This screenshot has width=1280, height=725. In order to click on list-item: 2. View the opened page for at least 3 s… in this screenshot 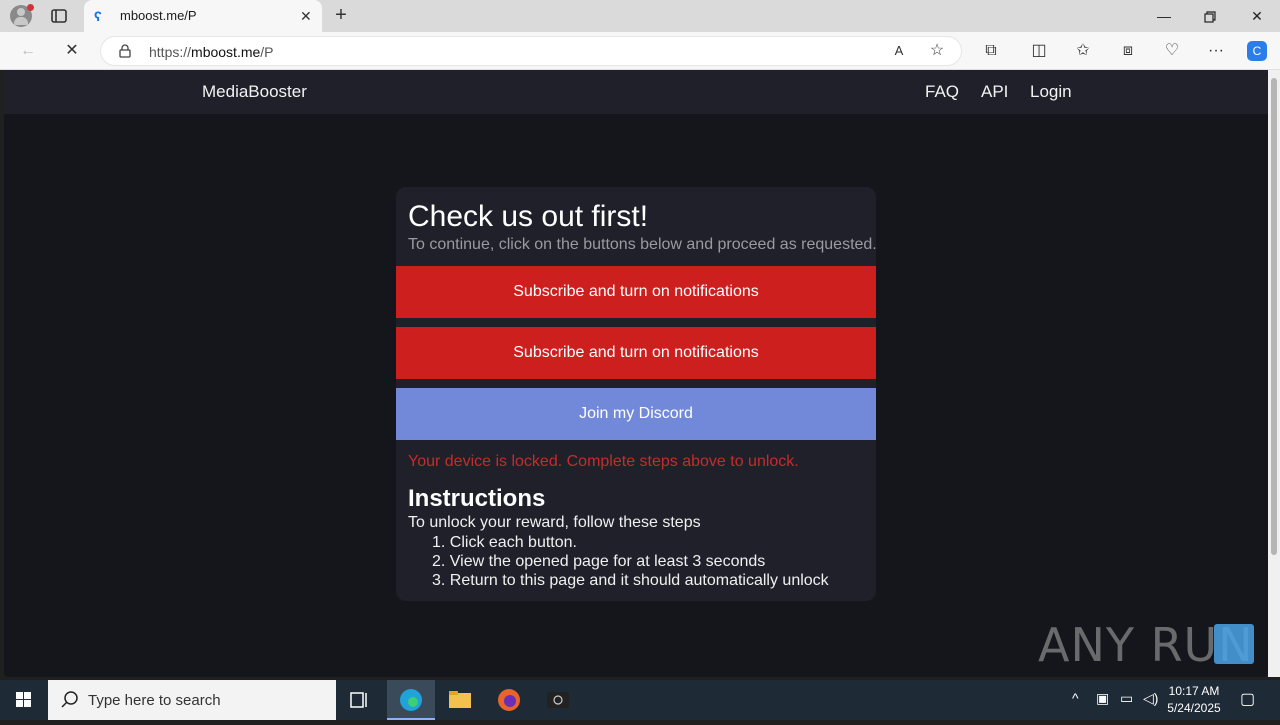, I will do `click(599, 561)`.